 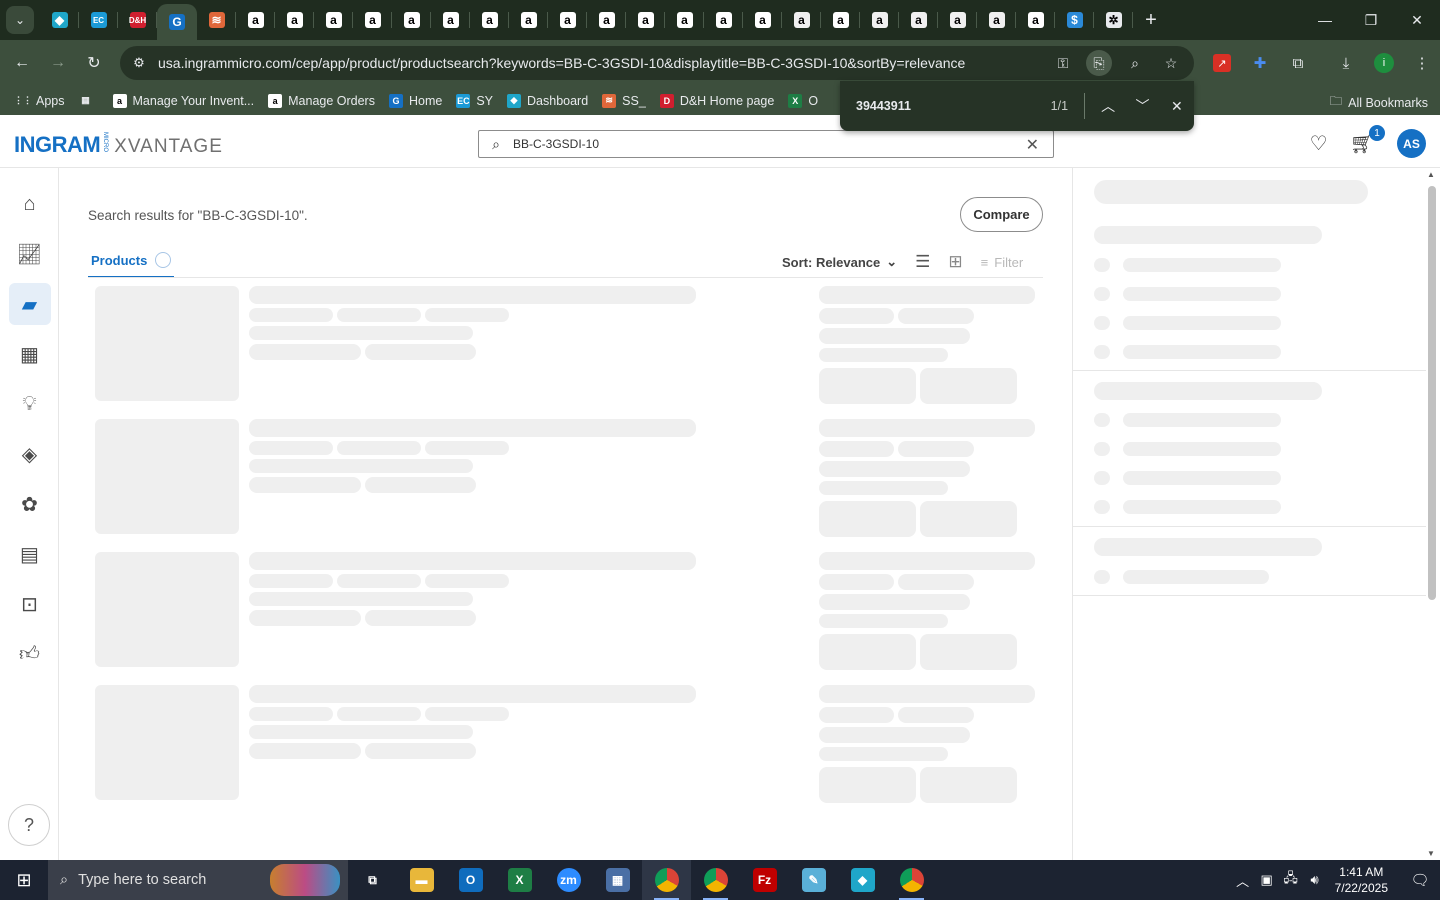 What do you see at coordinates (29, 204) in the screenshot?
I see `nav-home: ⌂` at bounding box center [29, 204].